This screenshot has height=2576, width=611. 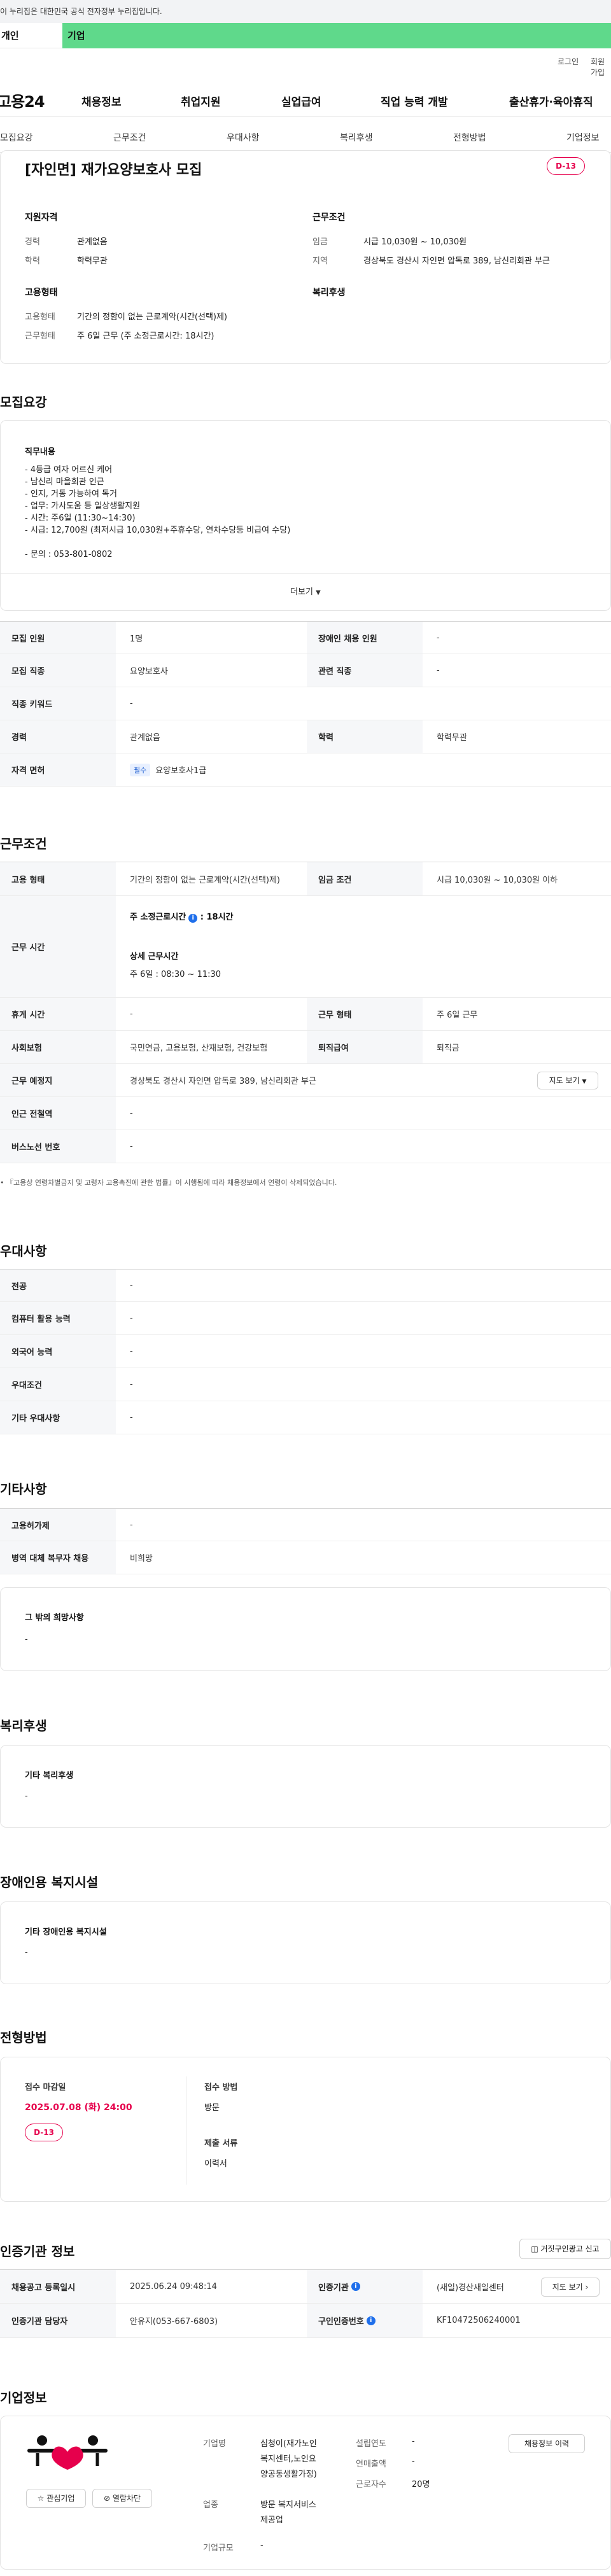 What do you see at coordinates (80, 518) in the screenshot?
I see `duty-line: - 시간: 주6일 (11:30~14:30)` at bounding box center [80, 518].